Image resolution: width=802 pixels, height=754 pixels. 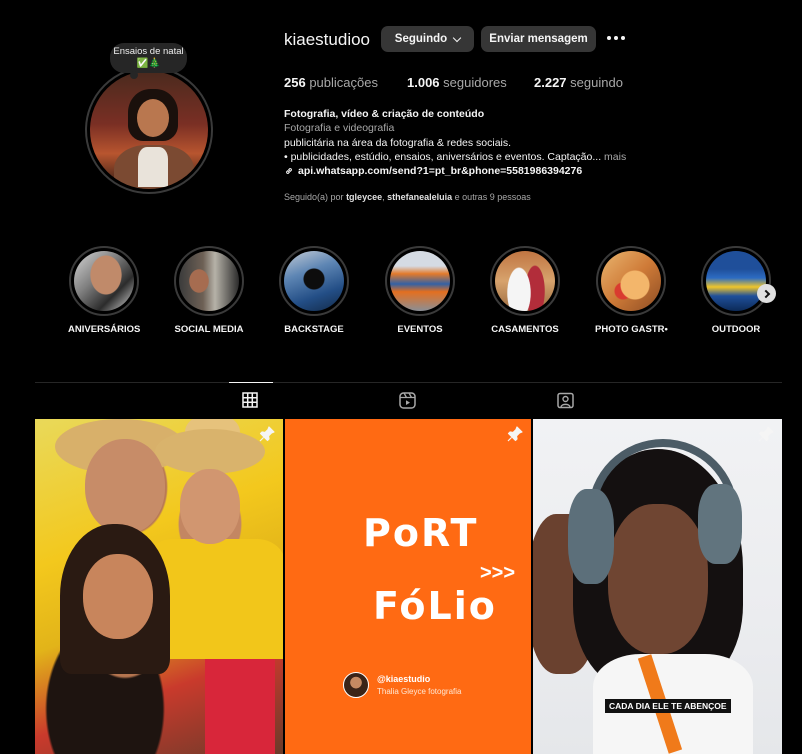 What do you see at coordinates (295, 82) in the screenshot?
I see `posts-count: 256` at bounding box center [295, 82].